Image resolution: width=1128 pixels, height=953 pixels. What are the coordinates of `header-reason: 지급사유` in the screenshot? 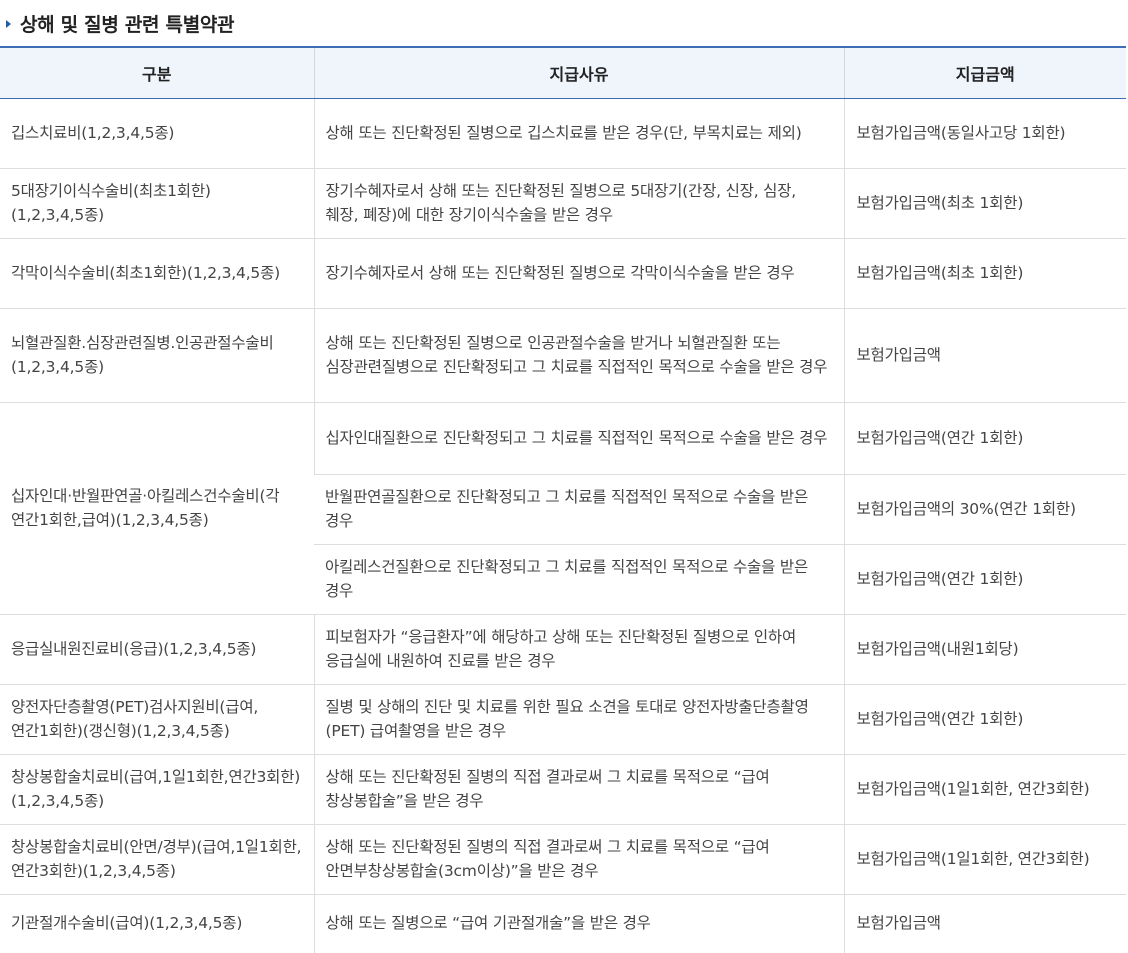 It's located at (578, 73).